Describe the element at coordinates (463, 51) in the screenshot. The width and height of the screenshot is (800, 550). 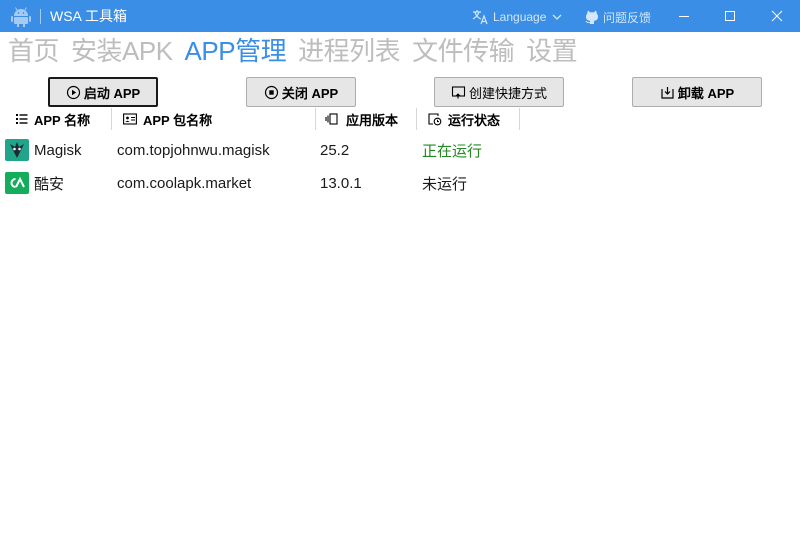
I see `nav-item-file-transfer: 文件传输` at that location.